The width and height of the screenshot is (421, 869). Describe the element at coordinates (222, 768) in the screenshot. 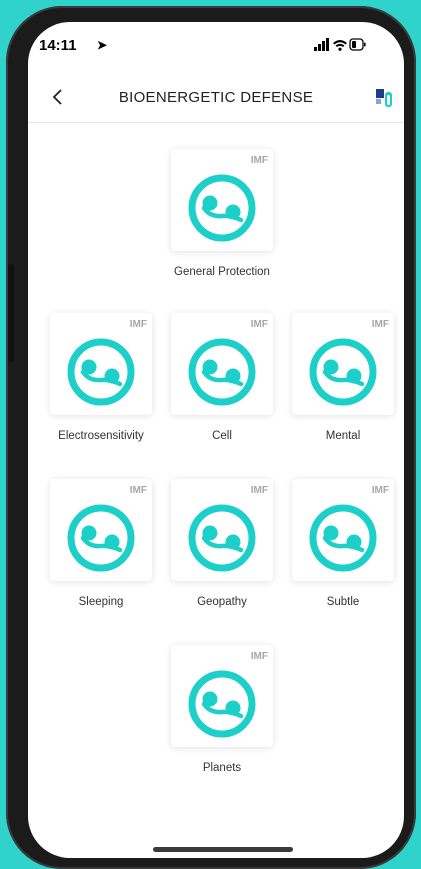

I see `item-label: Planets` at that location.